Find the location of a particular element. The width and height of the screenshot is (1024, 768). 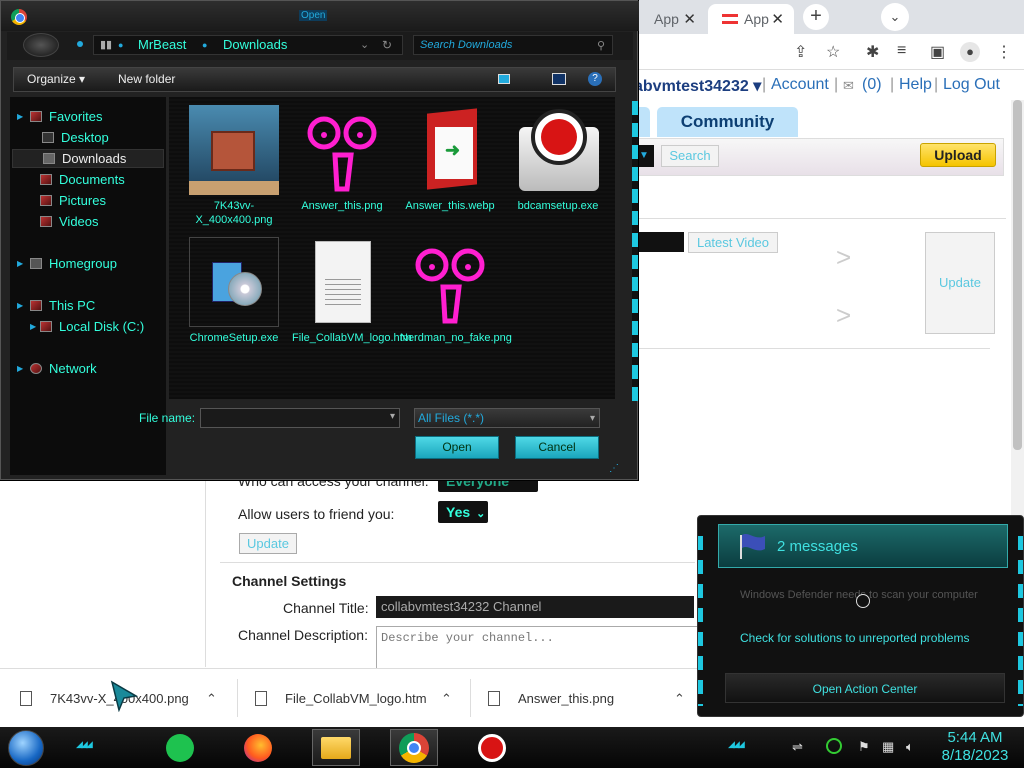

username-menu: abvmtest34232 ▾ is located at coordinates (697, 86).